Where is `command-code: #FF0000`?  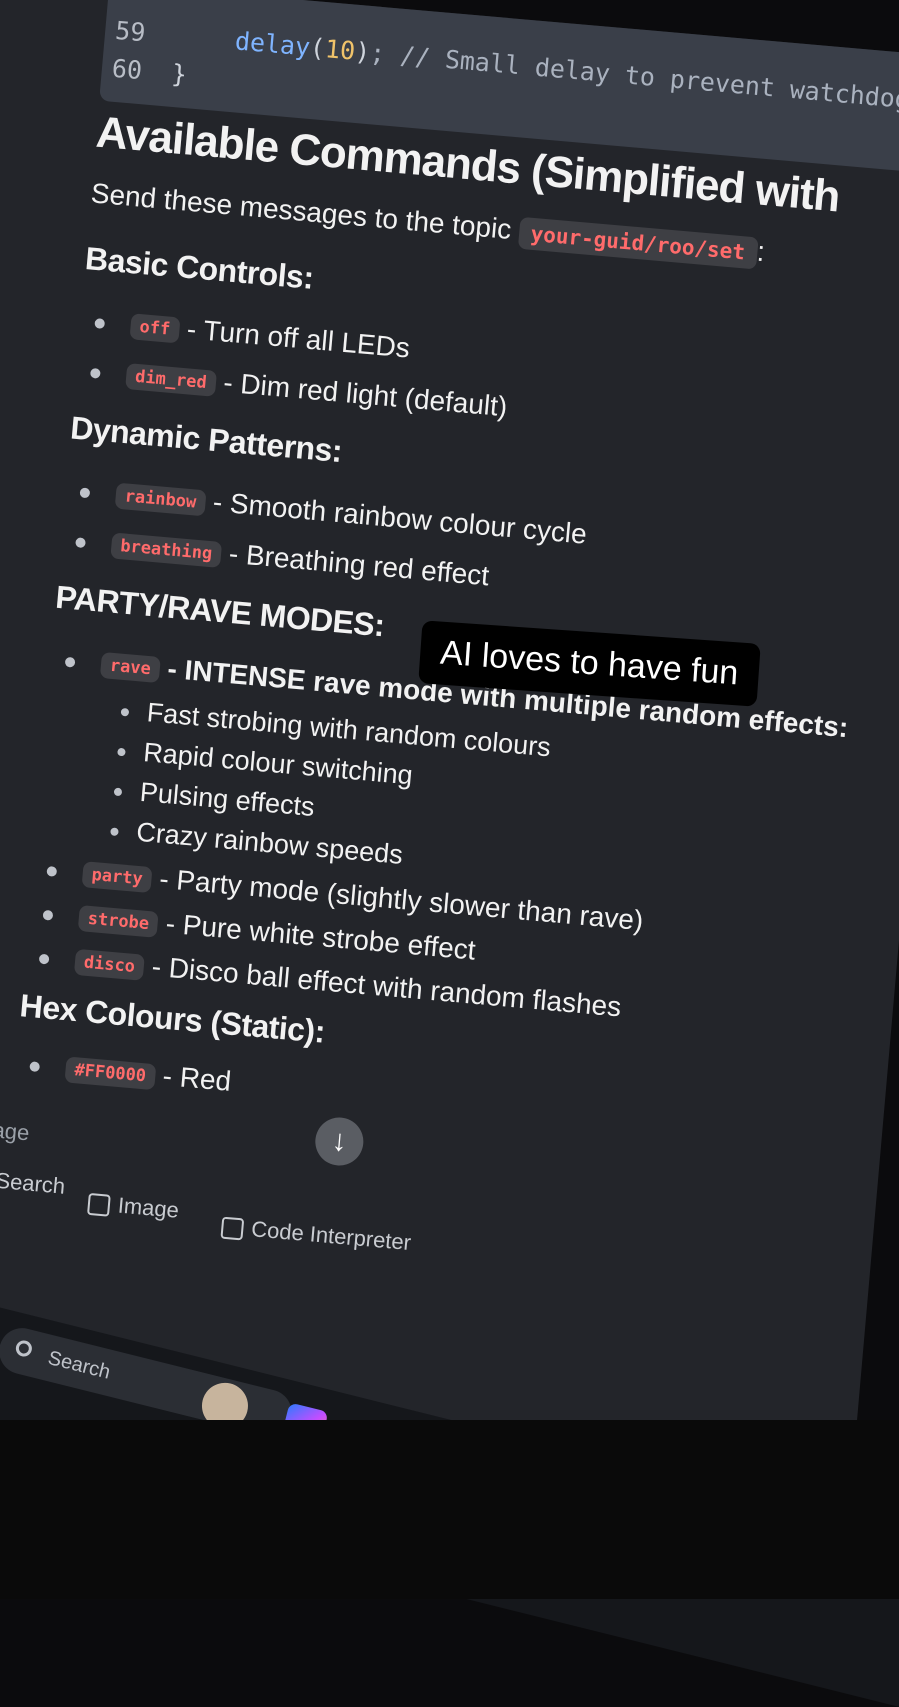 command-code: #FF0000 is located at coordinates (110, 1073).